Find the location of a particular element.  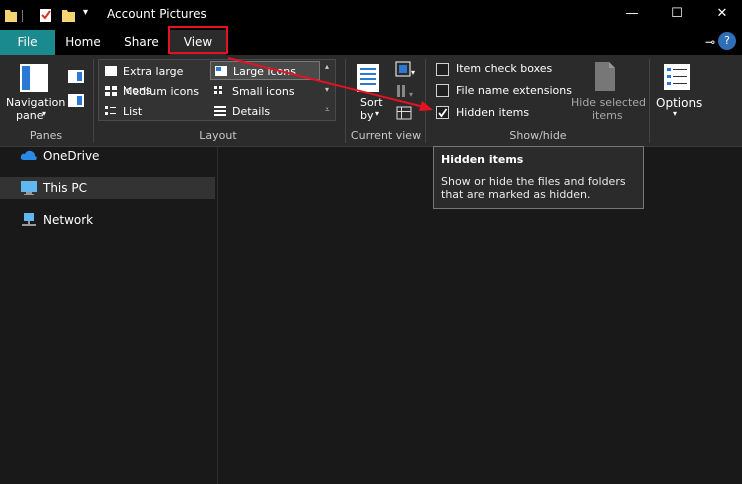

tooltip-line-2: that are marked as hidden. is located at coordinates (516, 194).